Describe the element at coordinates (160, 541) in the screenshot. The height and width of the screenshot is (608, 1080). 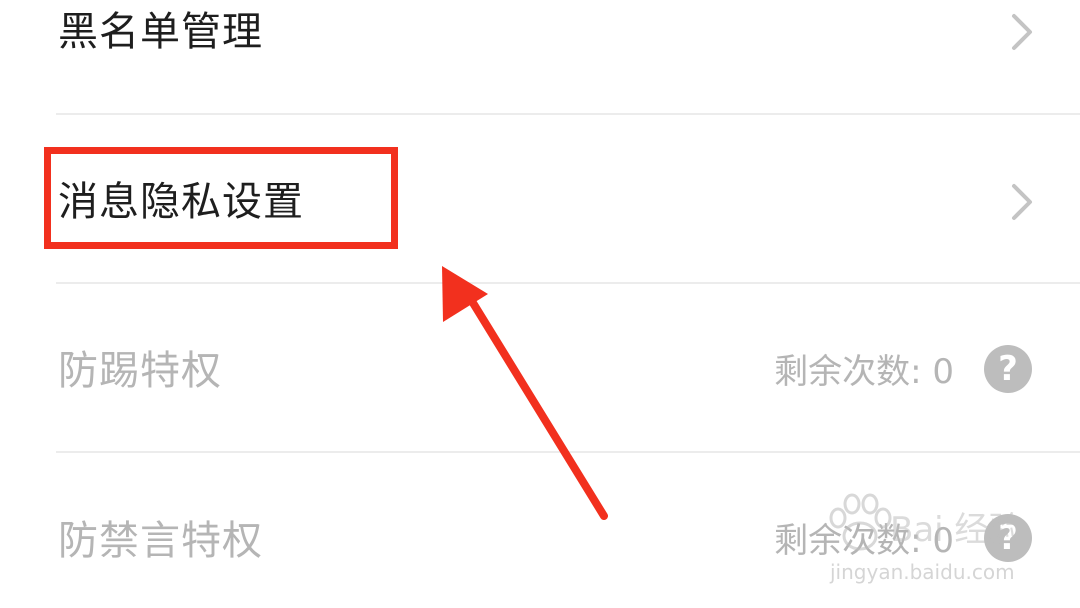
I see `anti-mute-privilege-label: 防禁言特权` at that location.